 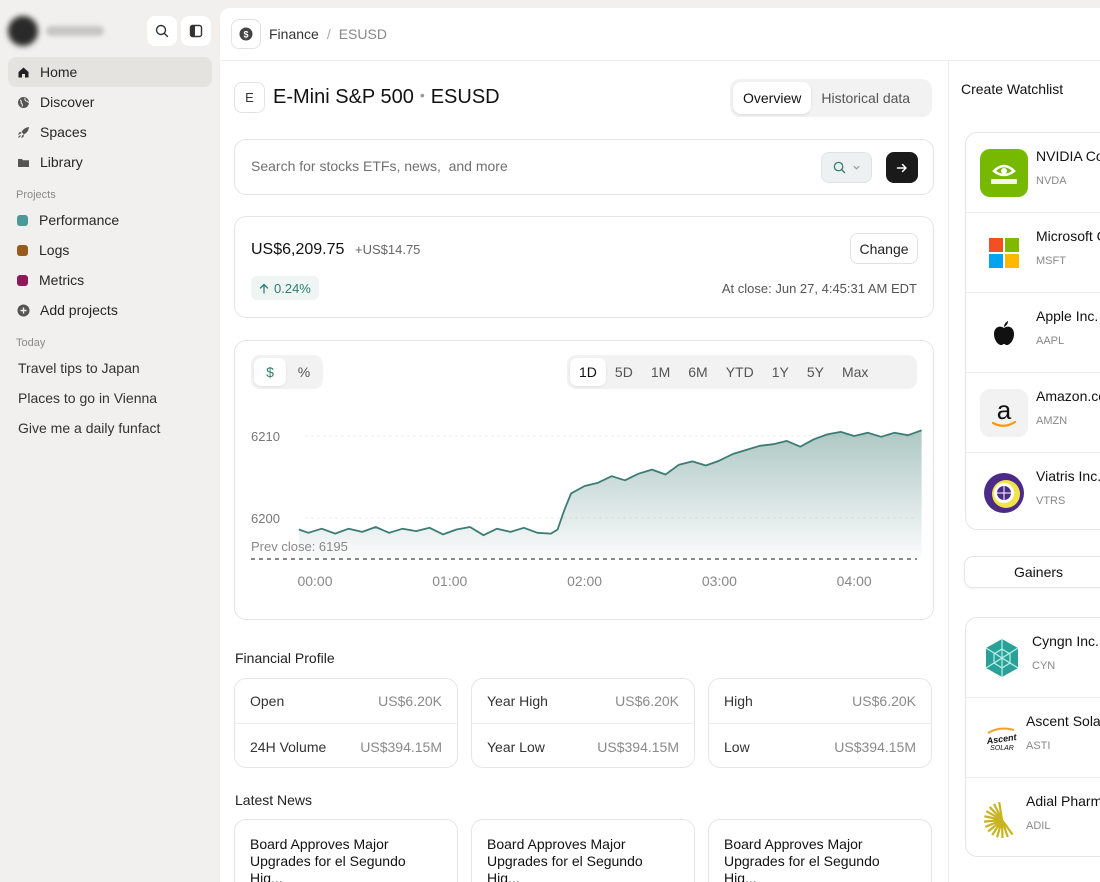 What do you see at coordinates (1033, 173) in the screenshot?
I see `watchlist-item: NVIDIA Co NVDA` at bounding box center [1033, 173].